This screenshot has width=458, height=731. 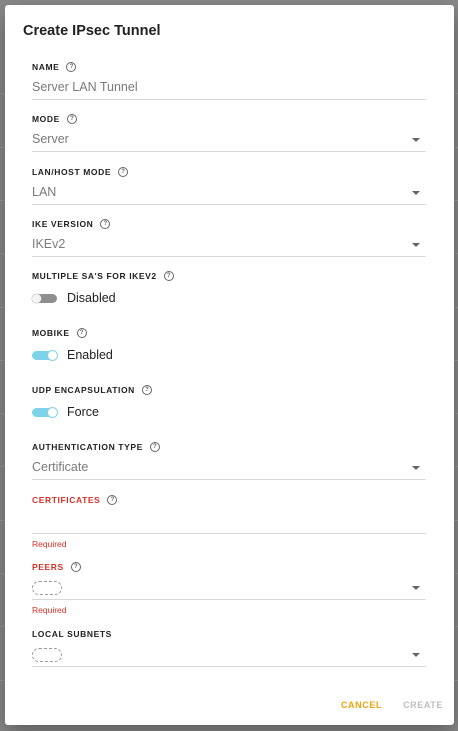 I want to click on certificates-required-error: Required, so click(x=49, y=544).